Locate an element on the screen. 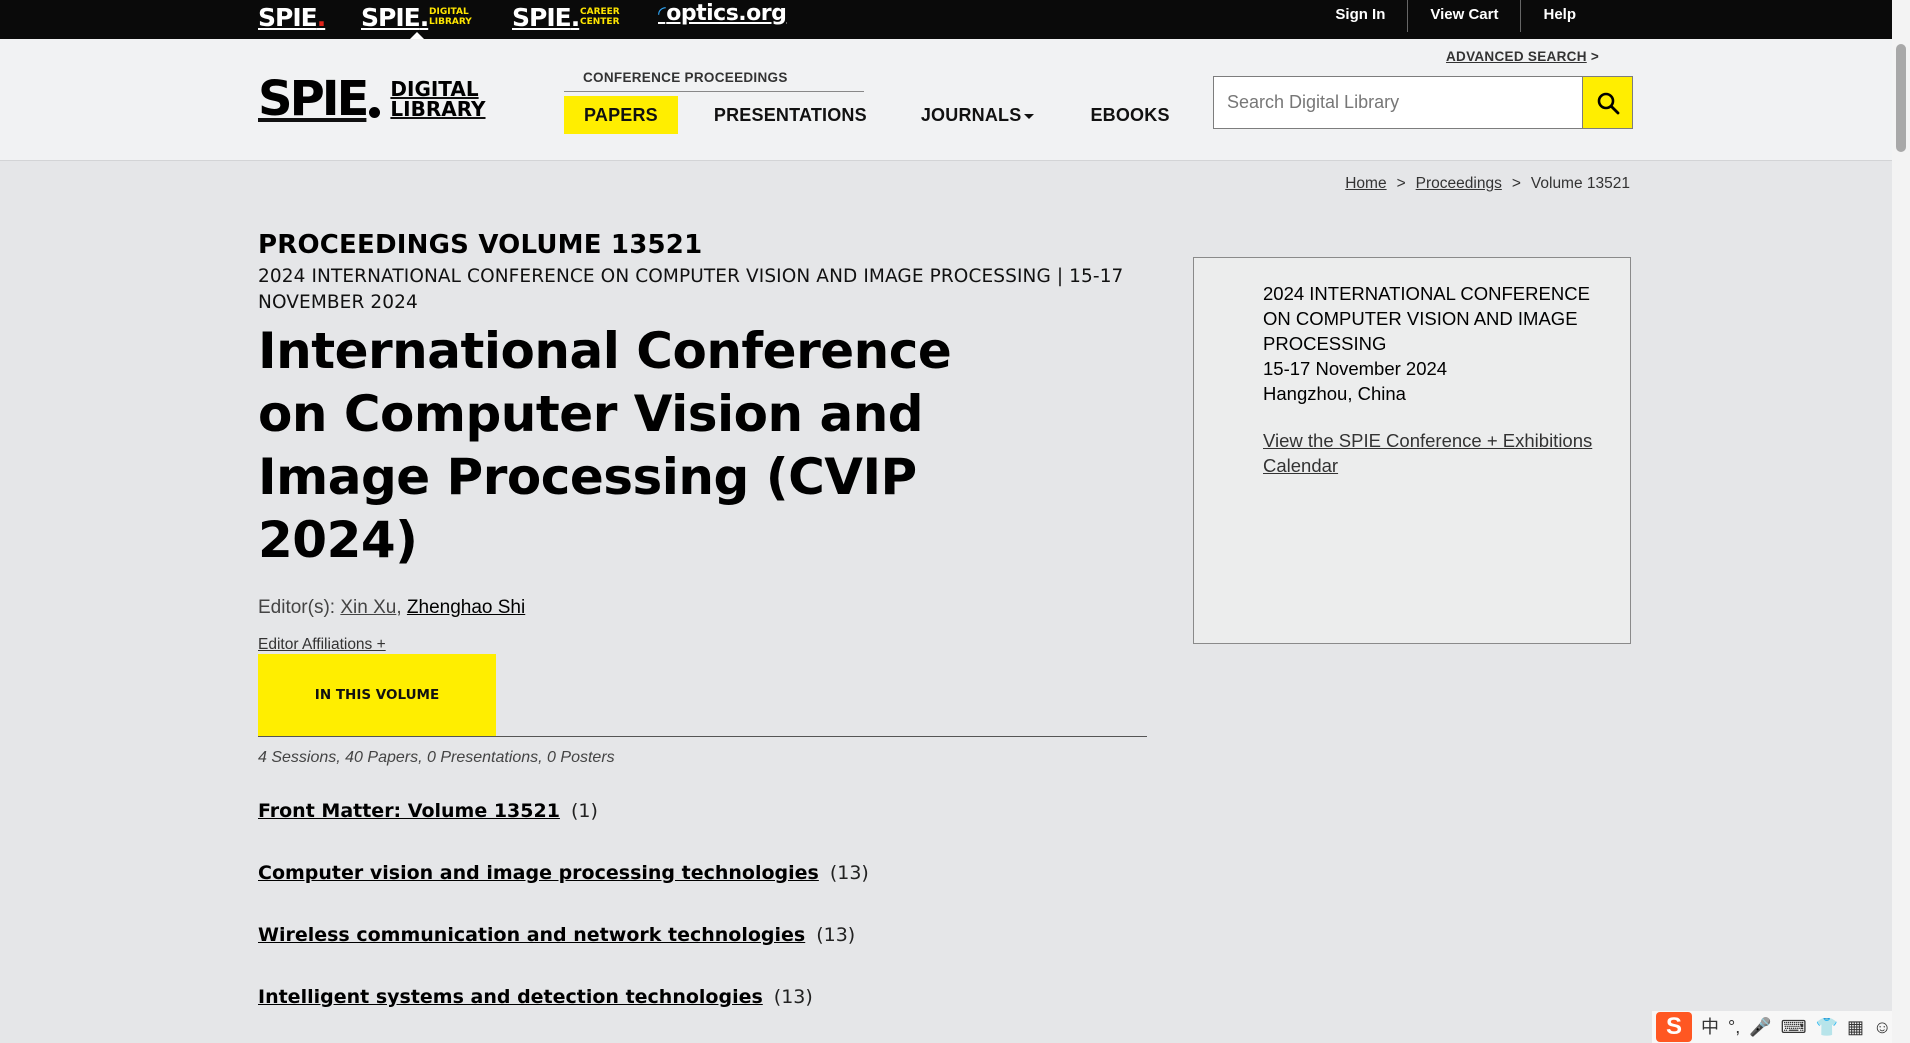 This screenshot has width=1910, height=1043. advanced-search-arrow: > is located at coordinates (1594, 56).